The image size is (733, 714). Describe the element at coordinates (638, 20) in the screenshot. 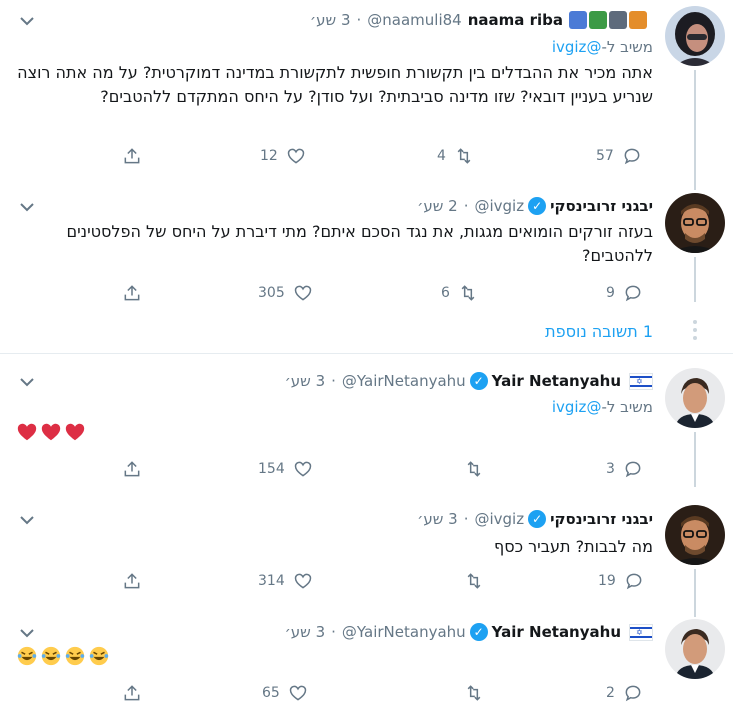

I see `cyclist-emoji-icon` at that location.